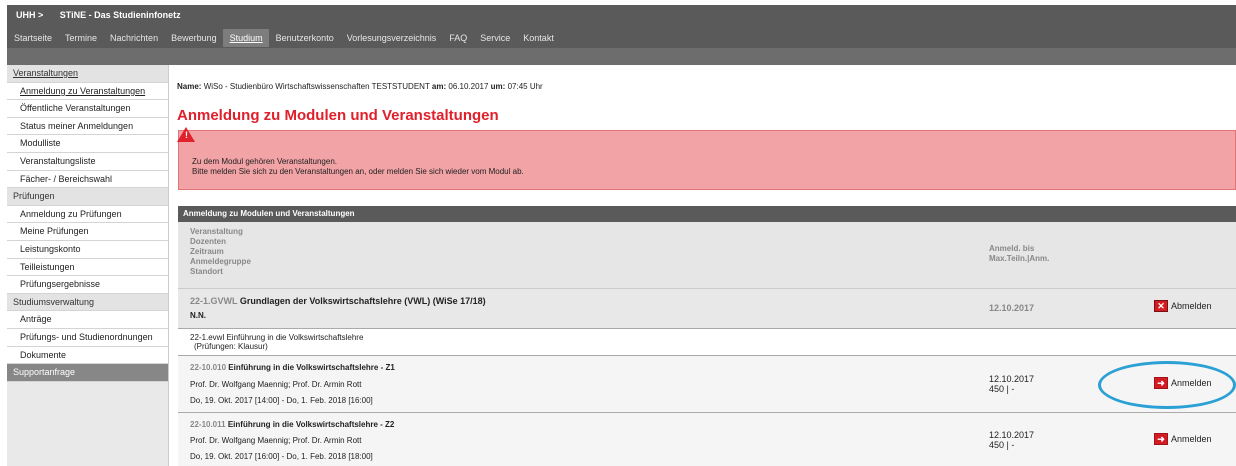  I want to click on nav-startseite: Startseite, so click(32, 38).